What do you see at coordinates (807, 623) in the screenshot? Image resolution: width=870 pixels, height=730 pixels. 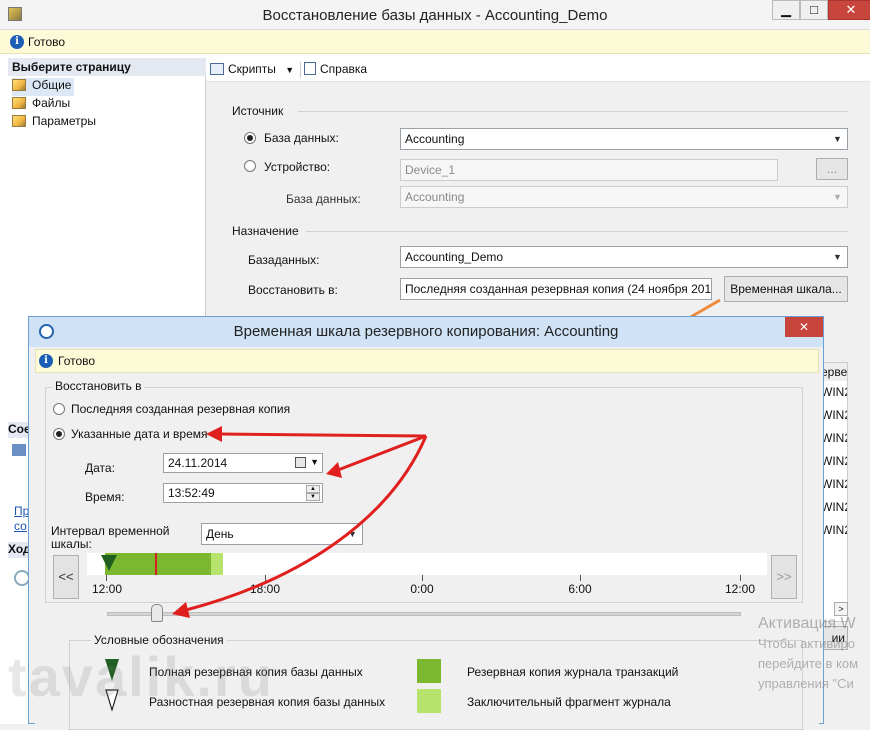 I see `activation-title: Активация W` at bounding box center [807, 623].